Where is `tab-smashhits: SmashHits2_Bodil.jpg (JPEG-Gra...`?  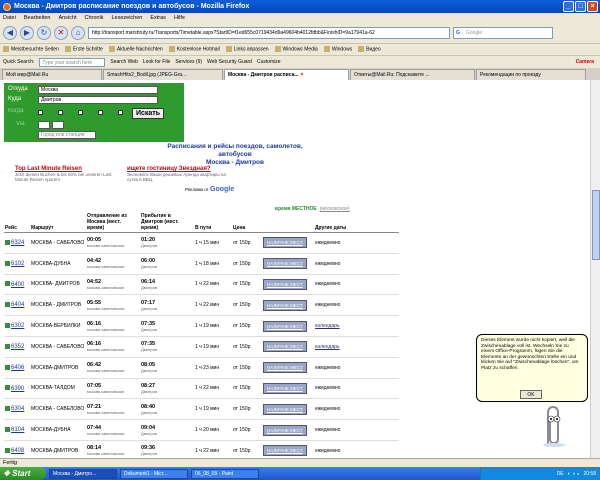
tab-smashhits: SmashHits2_Bodil.jpg (JPEG-Gra... is located at coordinates (163, 74).